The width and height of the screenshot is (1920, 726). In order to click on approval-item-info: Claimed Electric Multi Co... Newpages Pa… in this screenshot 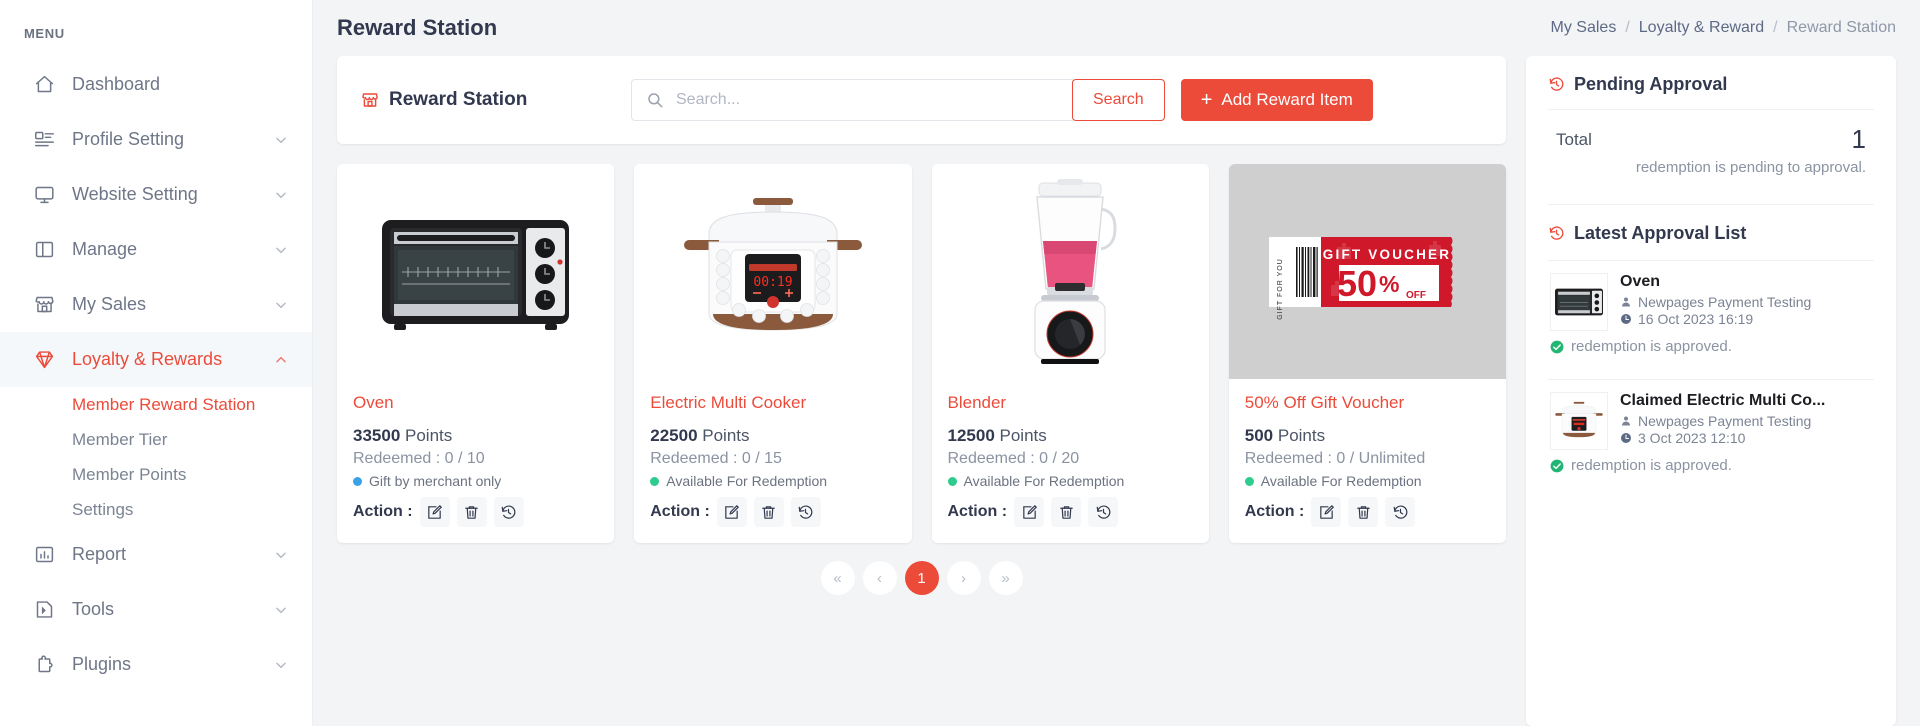, I will do `click(1746, 421)`.